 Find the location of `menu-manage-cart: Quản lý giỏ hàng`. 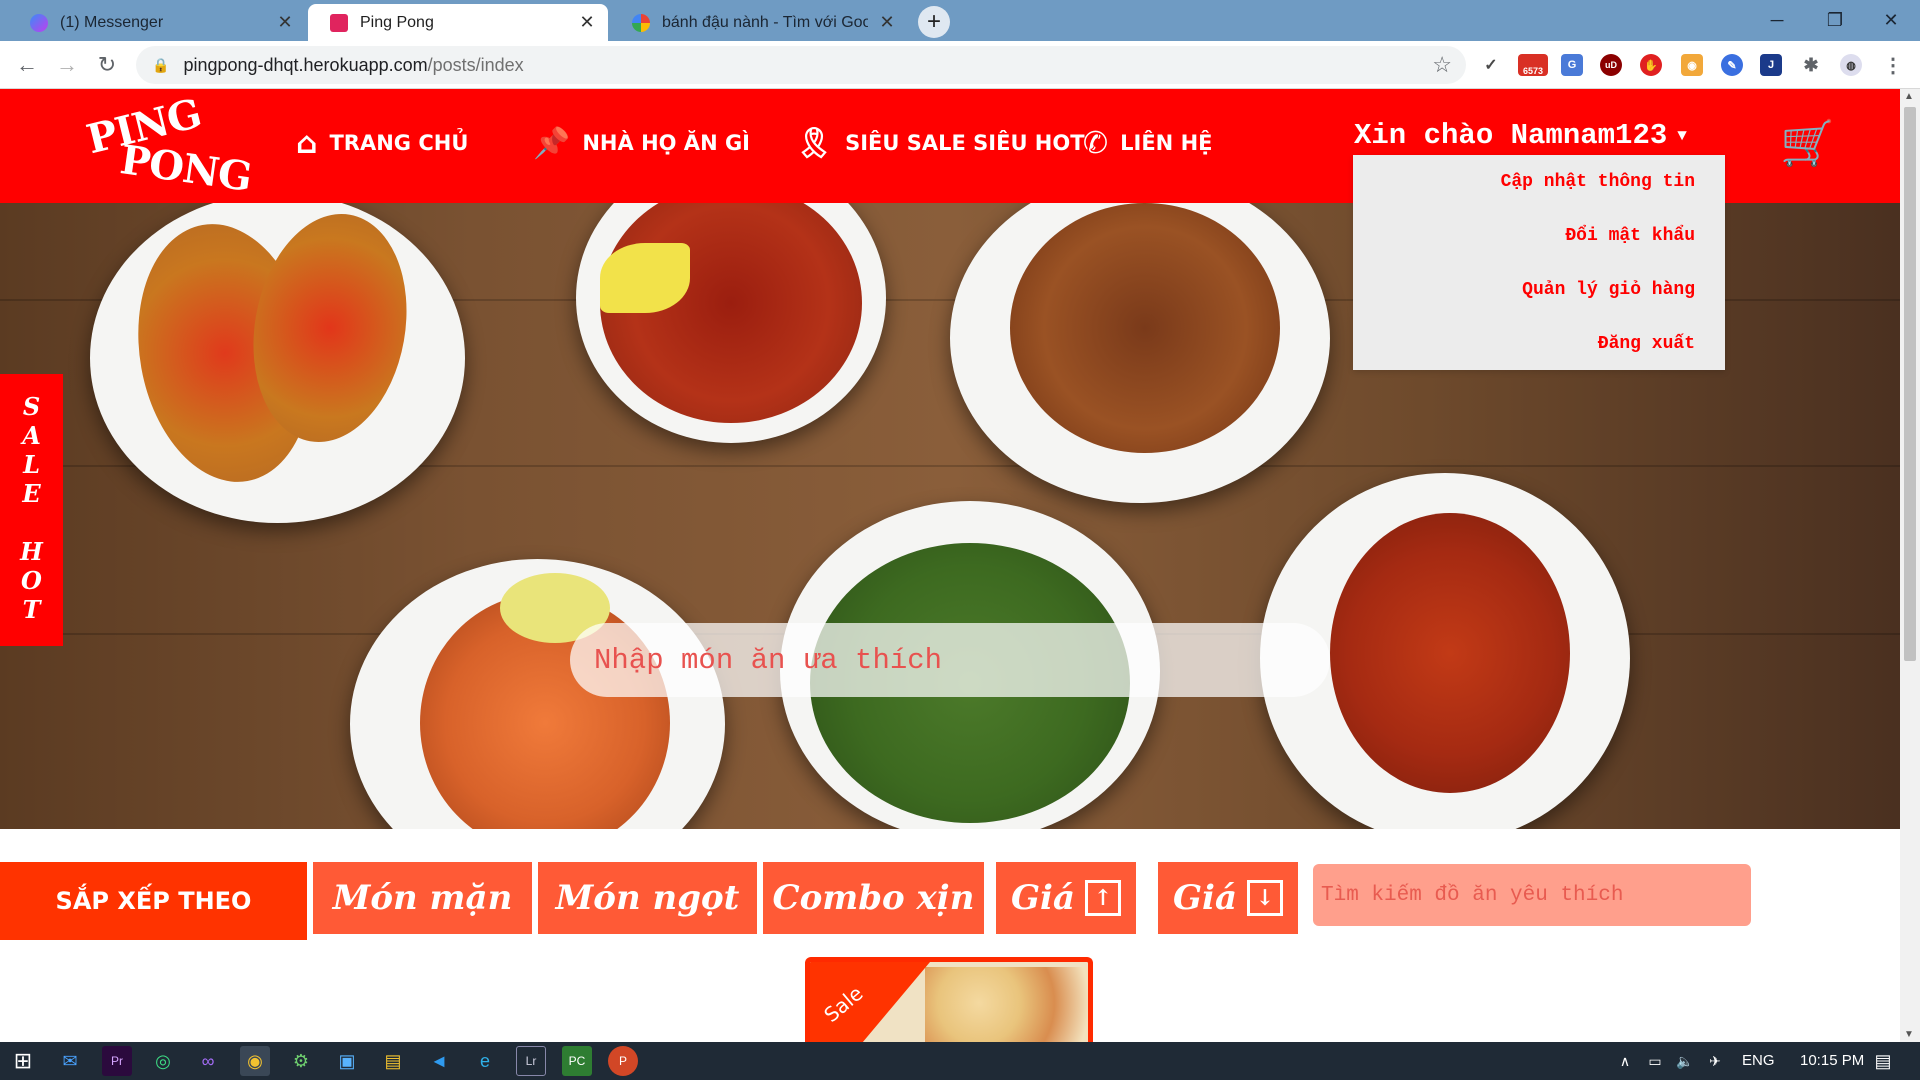

menu-manage-cart: Quản lý giỏ hàng is located at coordinates (1524, 304).